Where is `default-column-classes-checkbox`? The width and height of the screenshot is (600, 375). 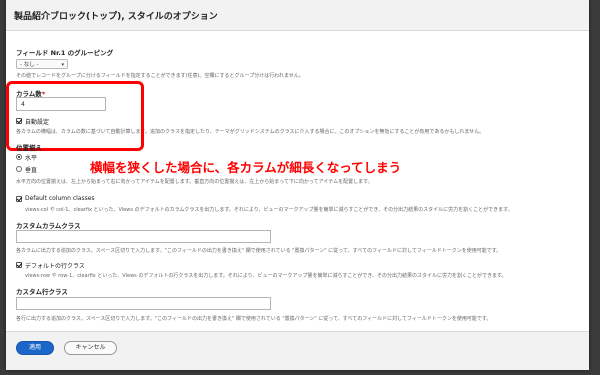 default-column-classes-checkbox is located at coordinates (19, 199).